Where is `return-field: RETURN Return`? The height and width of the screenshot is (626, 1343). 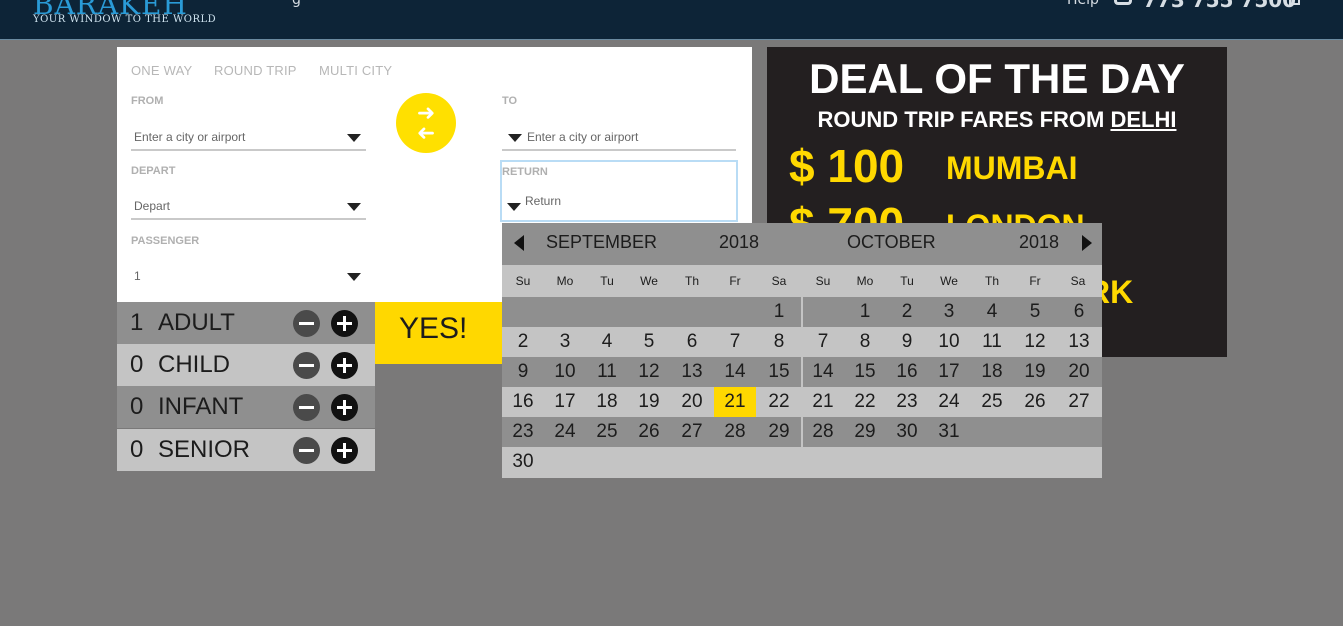 return-field: RETURN Return is located at coordinates (619, 191).